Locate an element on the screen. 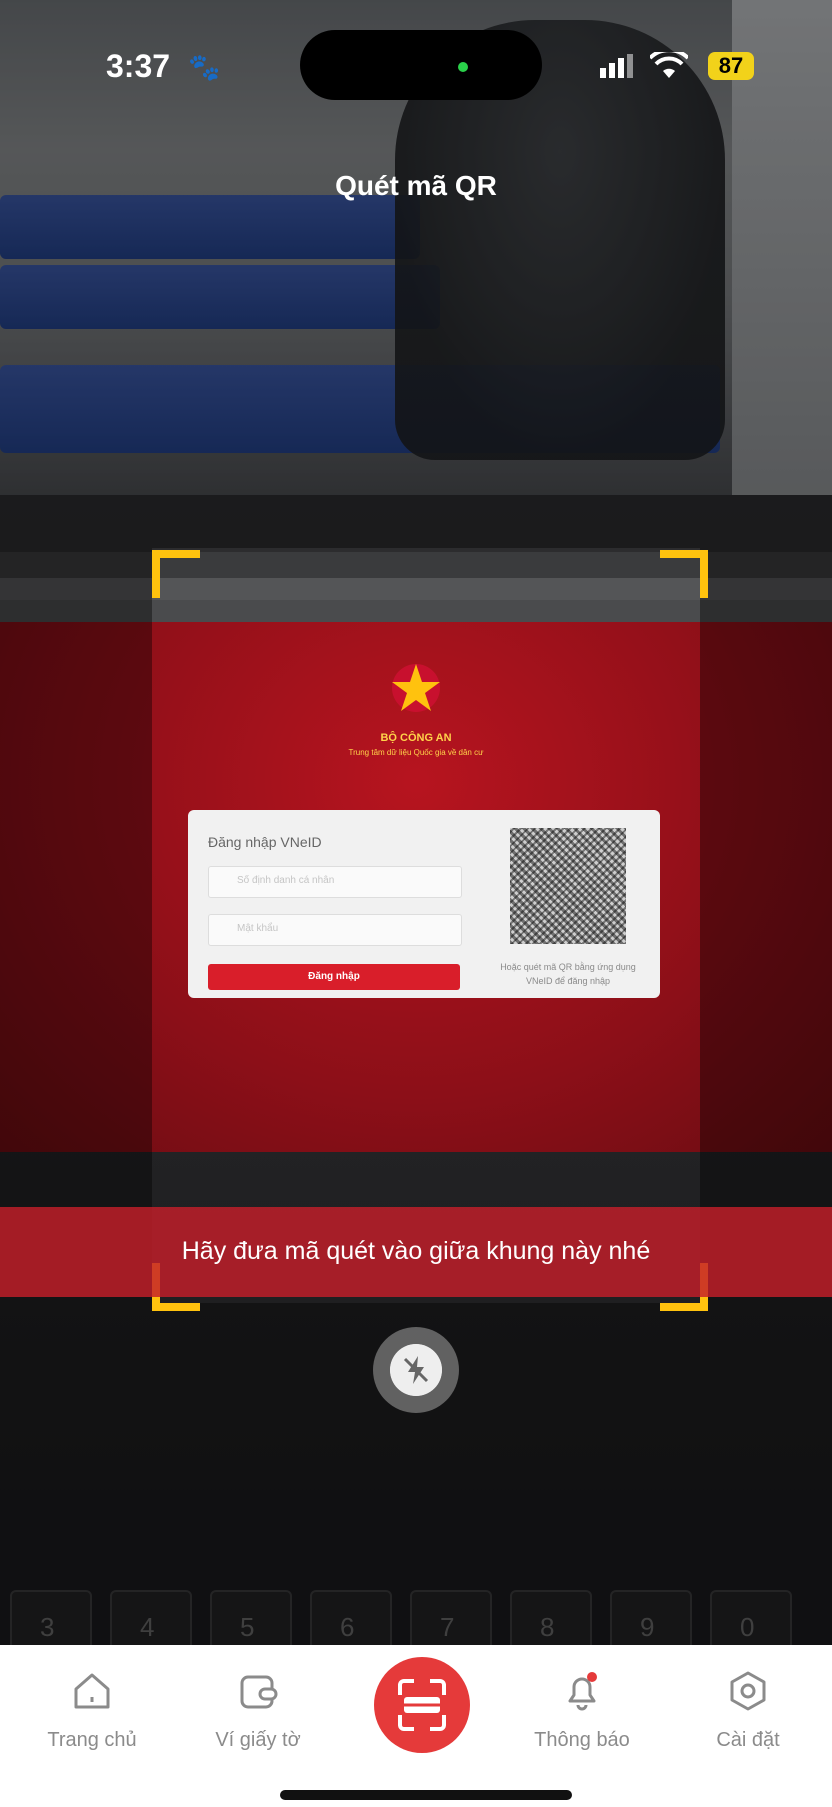 The image size is (832, 1807). flash-toggle-button is located at coordinates (416, 1370).